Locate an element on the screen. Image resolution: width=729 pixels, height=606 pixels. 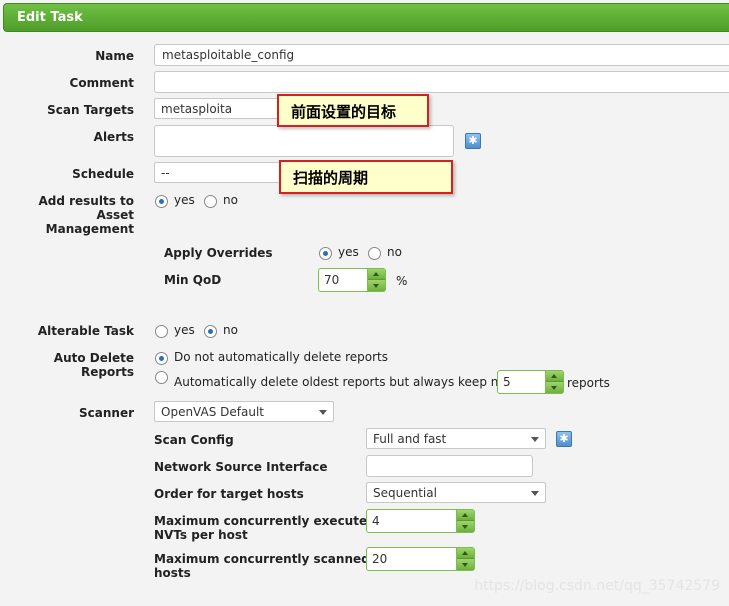
schedule-annotation: 扫描的周期 is located at coordinates (366, 177).